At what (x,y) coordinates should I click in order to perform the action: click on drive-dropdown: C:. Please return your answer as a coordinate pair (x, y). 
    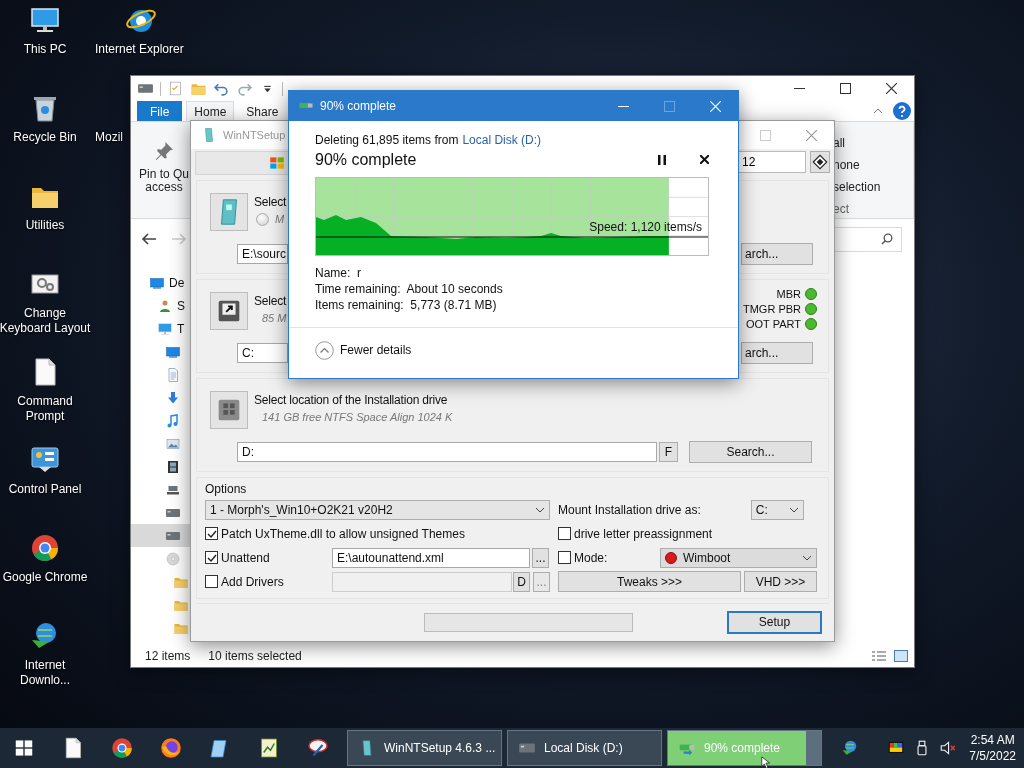
    Looking at the image, I should click on (777, 509).